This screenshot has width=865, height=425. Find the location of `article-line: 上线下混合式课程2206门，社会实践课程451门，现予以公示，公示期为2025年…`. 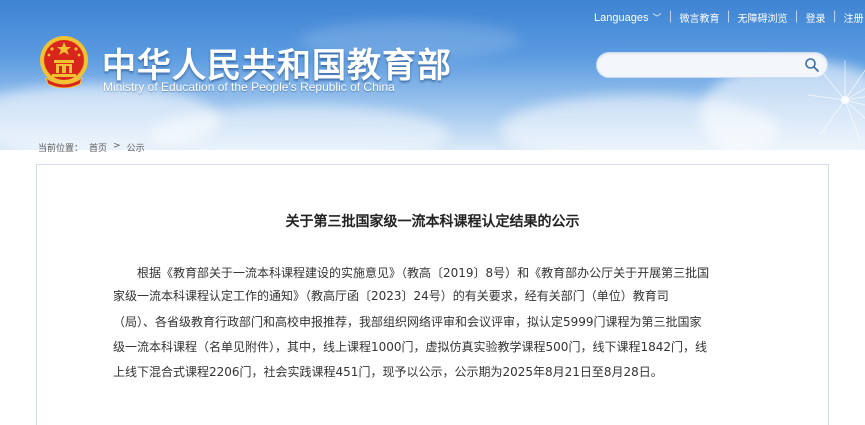

article-line: 上线下混合式课程2206门，社会实践课程451门，现予以公示，公示期为2025年… is located at coordinates (388, 372).